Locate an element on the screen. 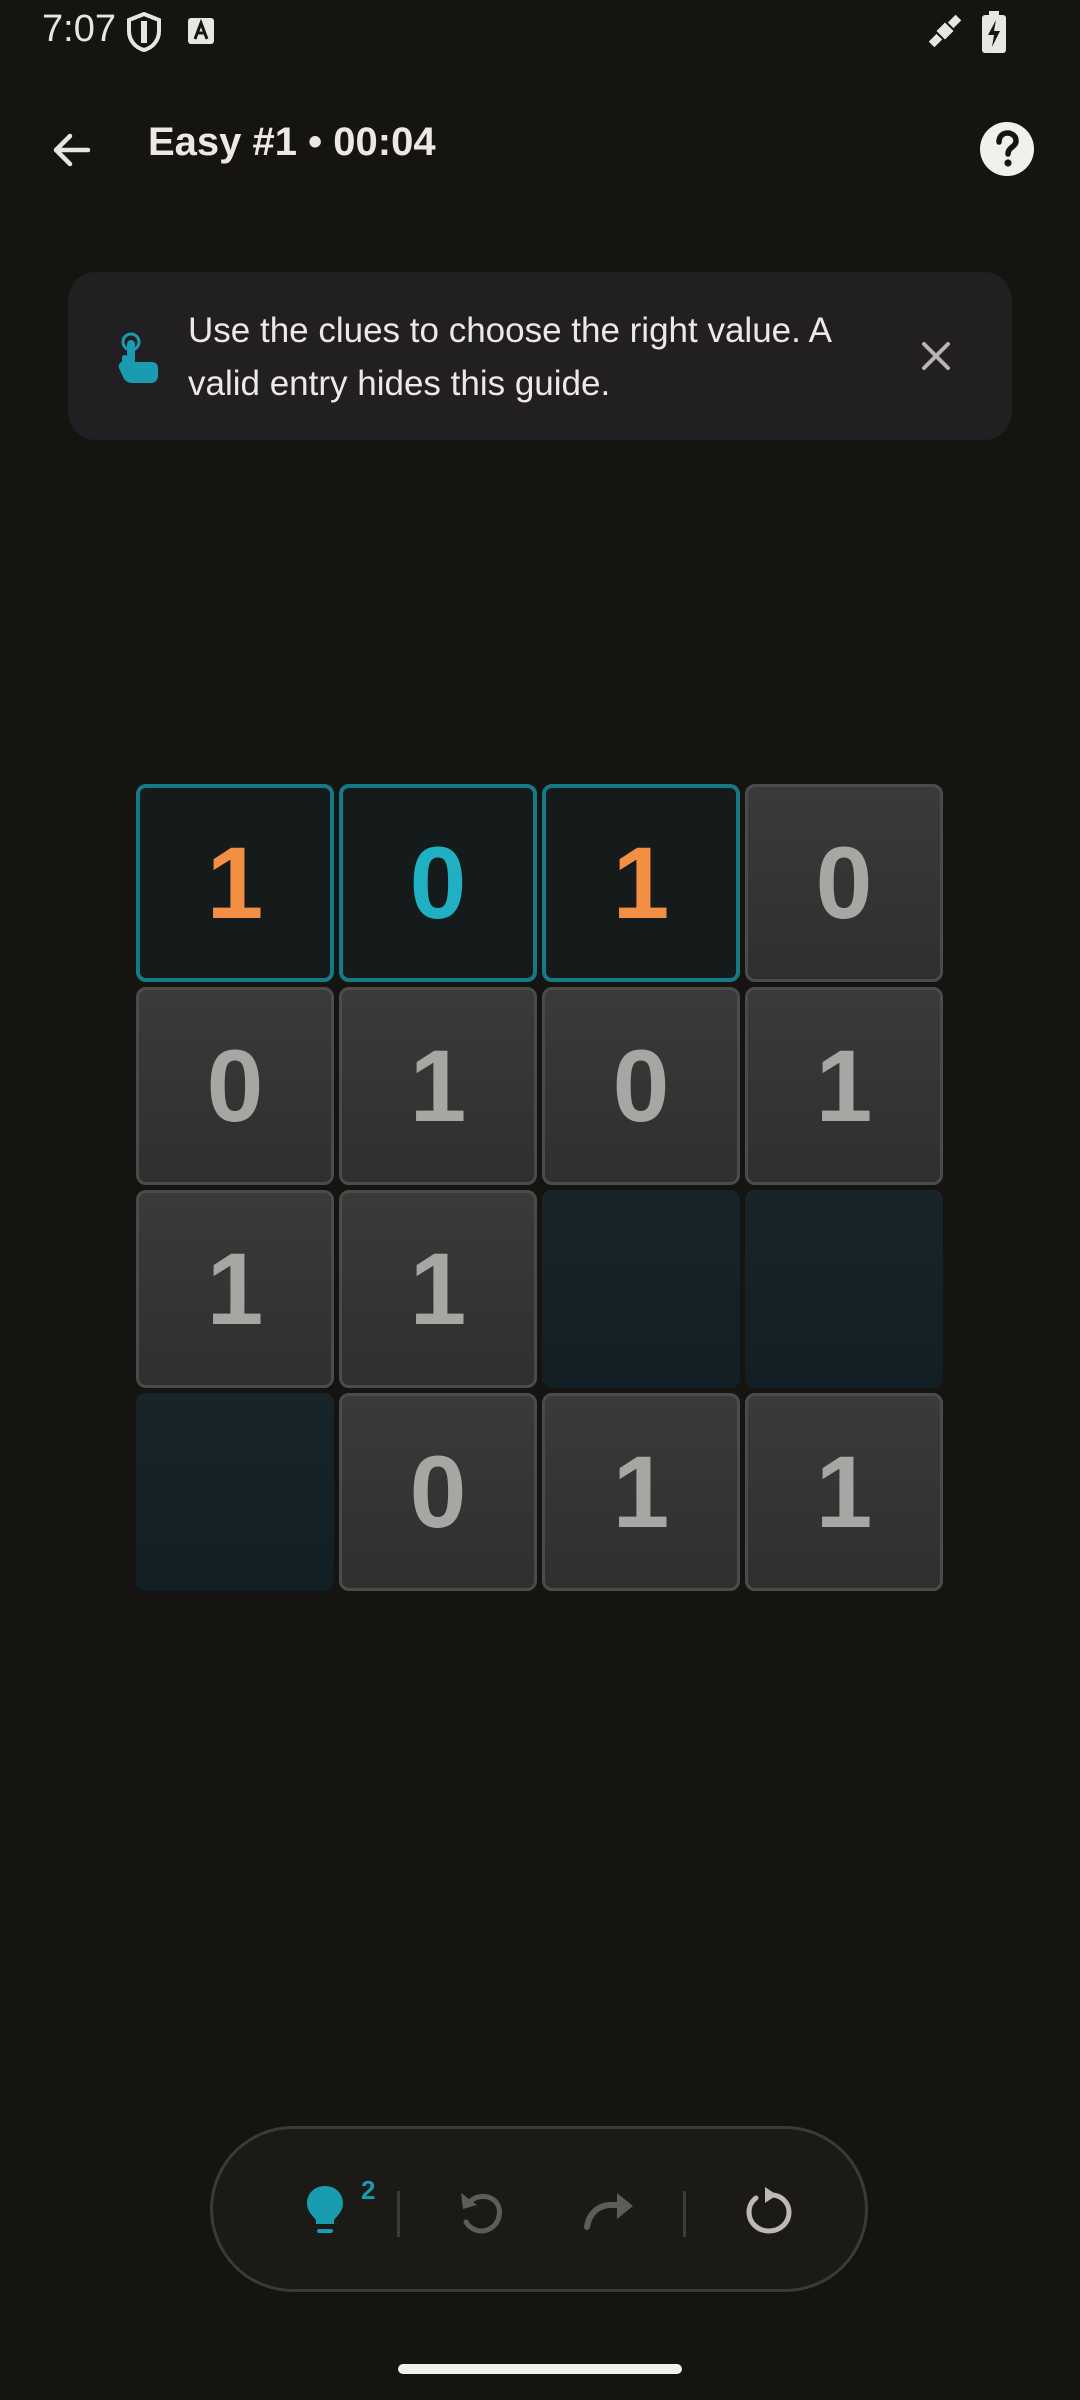  hint-button is located at coordinates (325, 2211).